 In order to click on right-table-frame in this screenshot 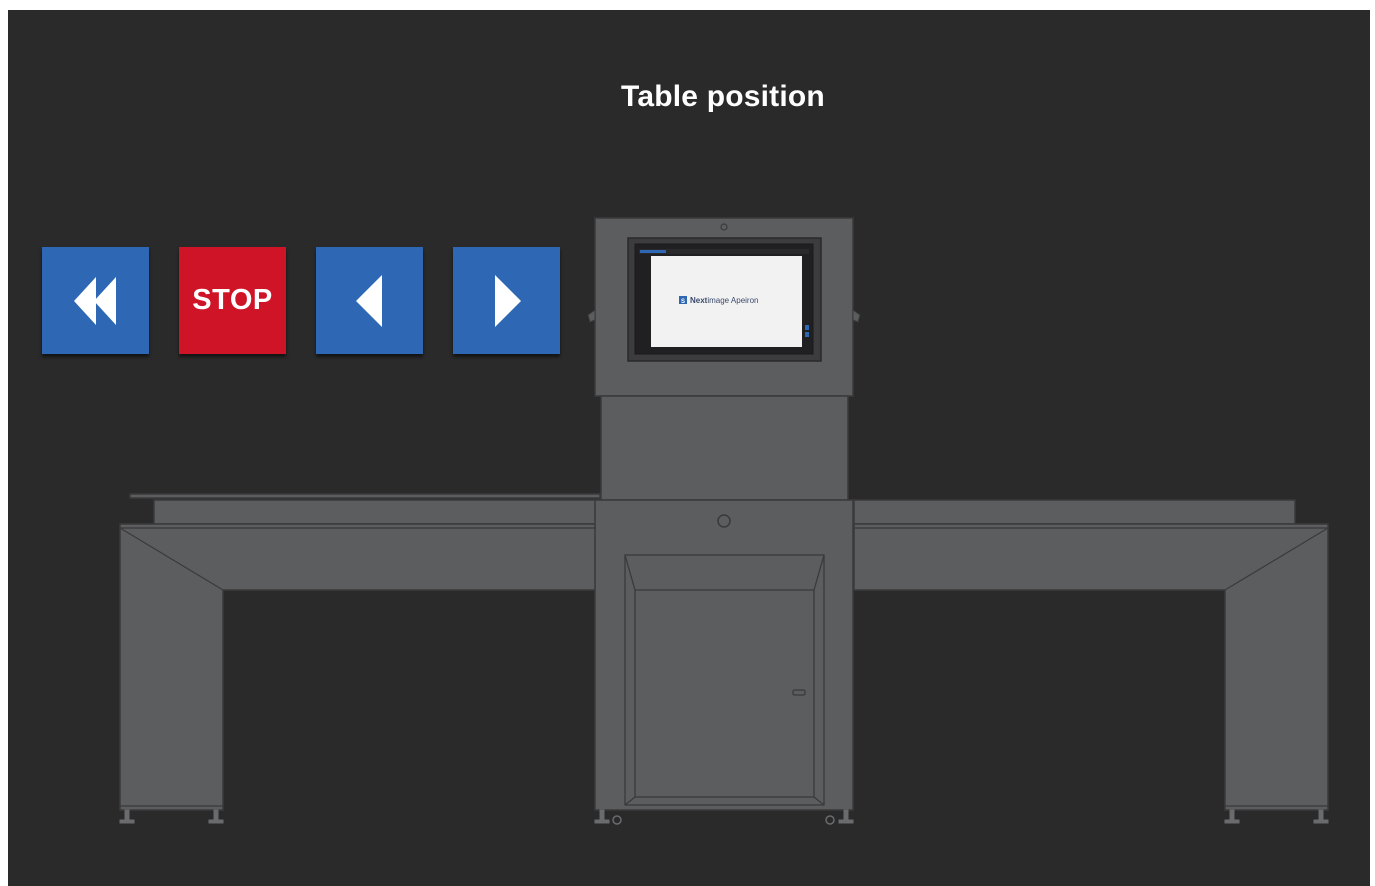, I will do `click(1091, 667)`.